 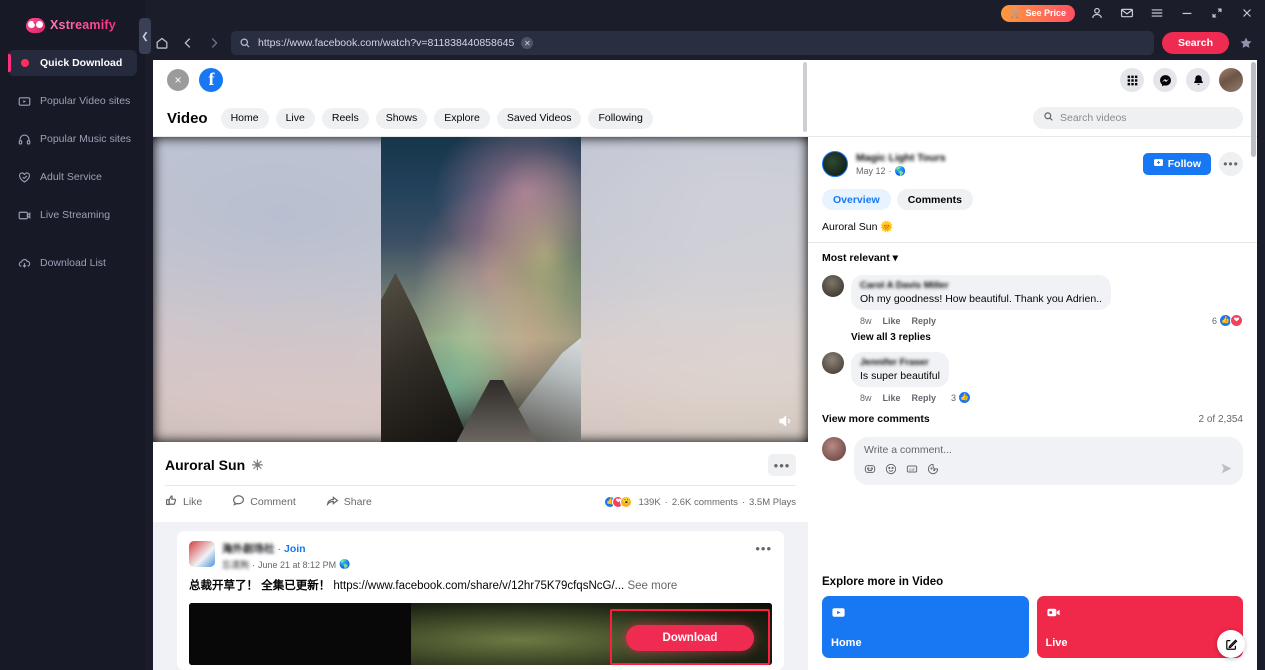 What do you see at coordinates (1176, 164) in the screenshot?
I see `follow-button: Follow` at bounding box center [1176, 164].